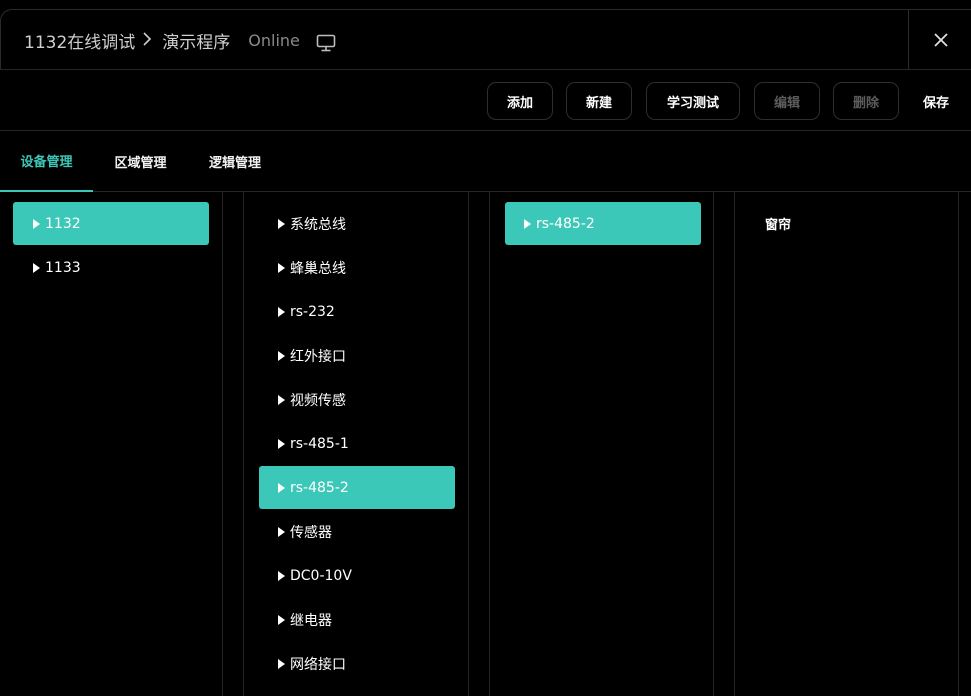 The height and width of the screenshot is (696, 971). Describe the element at coordinates (46, 161) in the screenshot. I see `tab-device-management: 设备管理` at that location.